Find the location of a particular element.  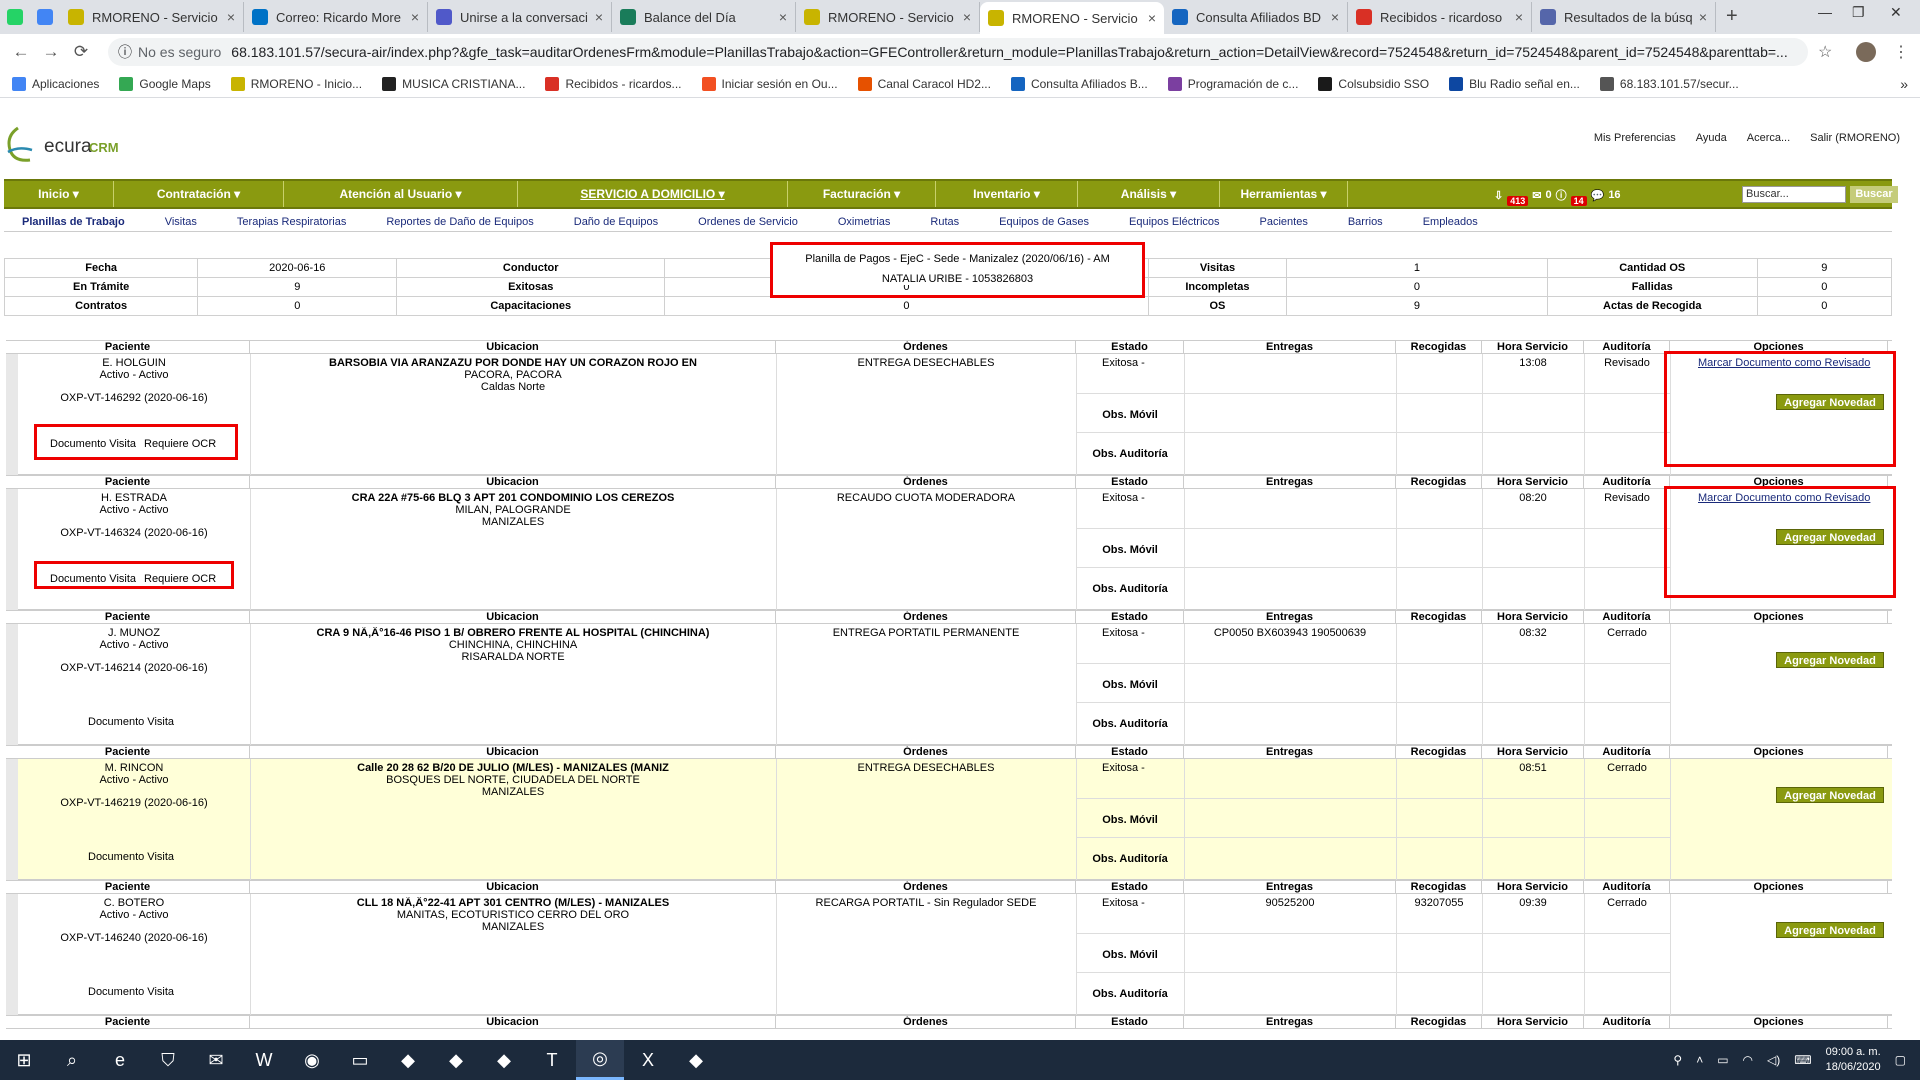

bookmark-item: Aplicaciones is located at coordinates (55, 83).